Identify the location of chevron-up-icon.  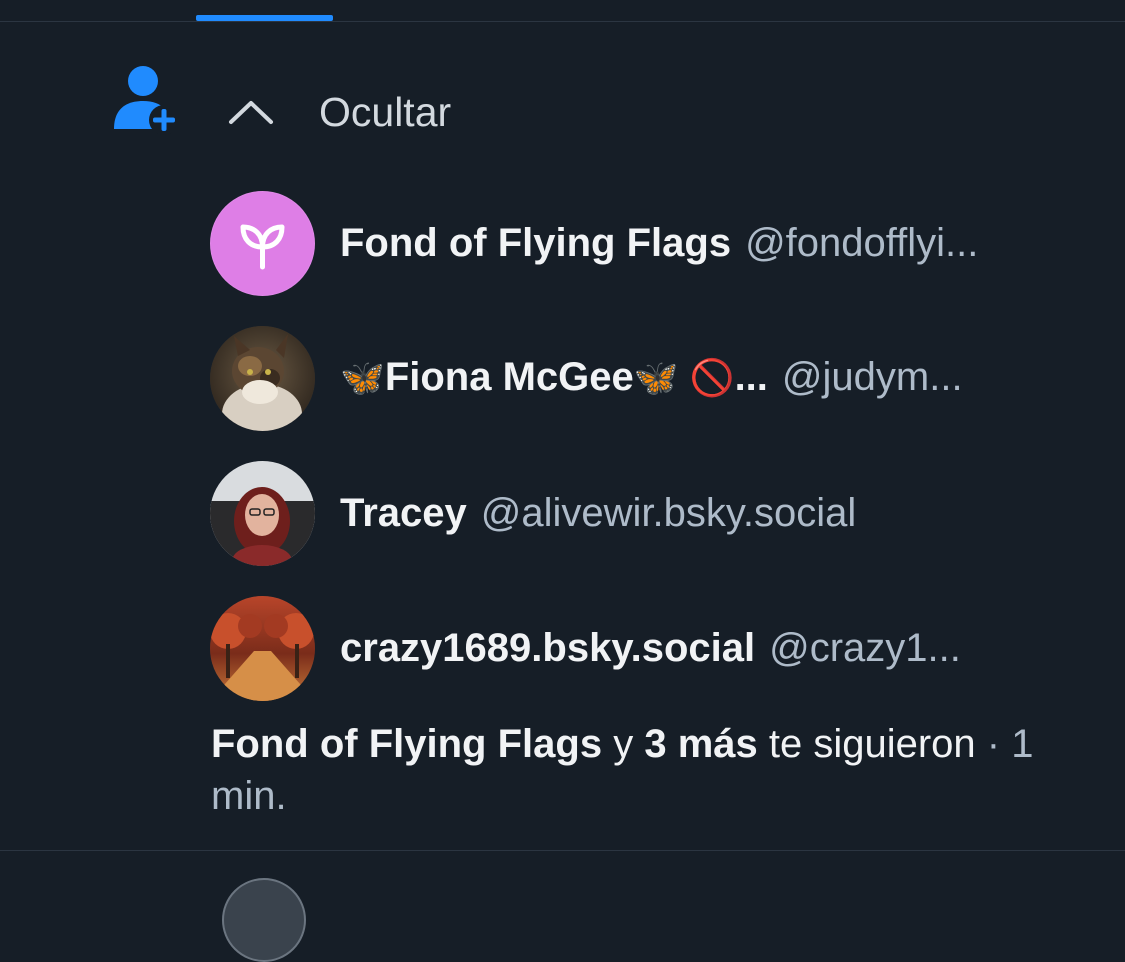
(251, 112).